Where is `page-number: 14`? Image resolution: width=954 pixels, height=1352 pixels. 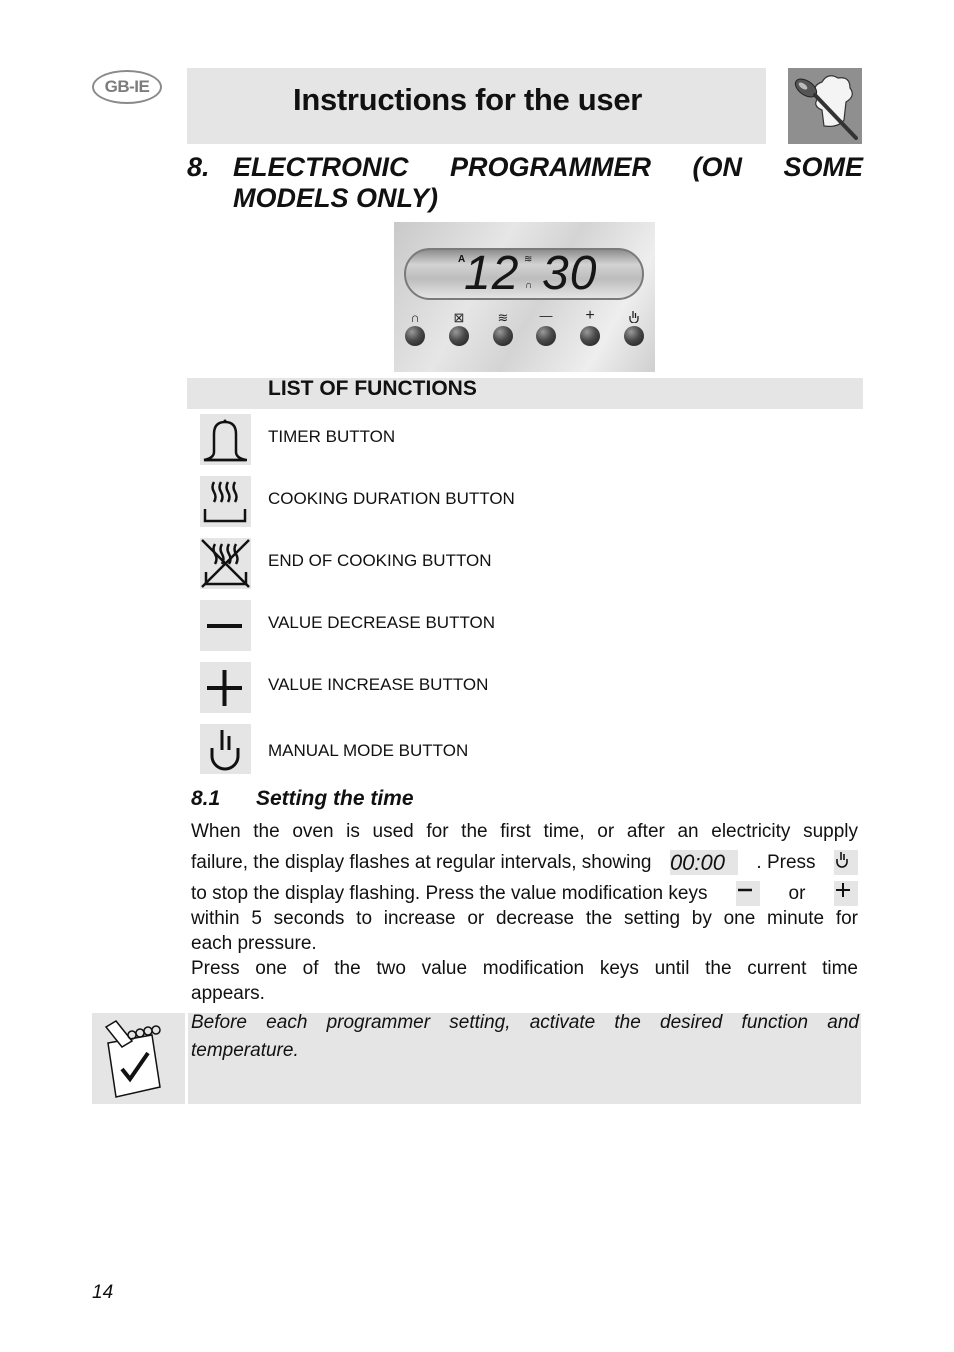
page-number: 14 is located at coordinates (103, 1292).